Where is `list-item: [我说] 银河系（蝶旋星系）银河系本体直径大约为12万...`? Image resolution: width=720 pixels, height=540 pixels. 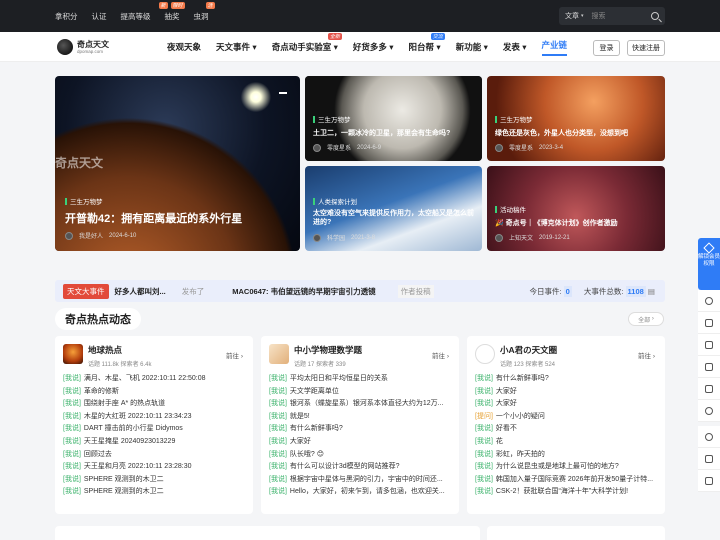
list-item: [我说] 银河系（蝶旋星系）银河系本体直径大约为12万... is located at coordinates (361, 404).